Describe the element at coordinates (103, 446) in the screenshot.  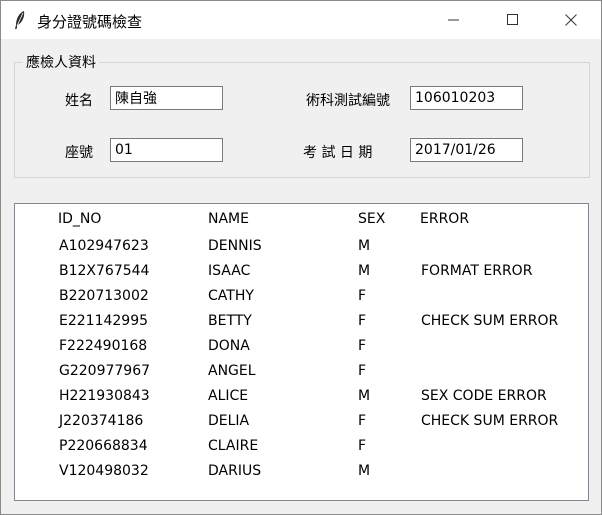
I see `cell-id: P220668834` at that location.